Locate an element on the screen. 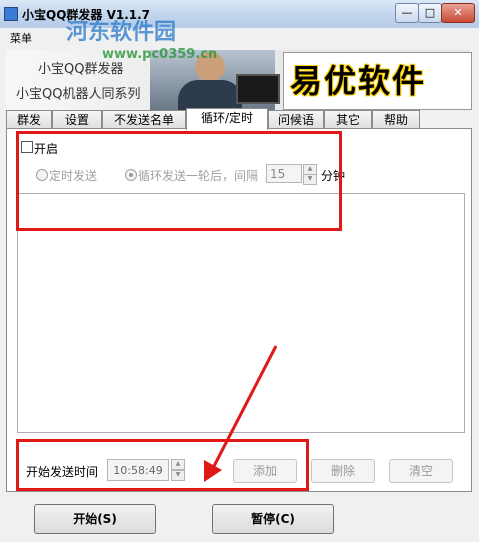 This screenshot has width=479, height=542. annotation-arrow-icon is located at coordinates (244, 408).